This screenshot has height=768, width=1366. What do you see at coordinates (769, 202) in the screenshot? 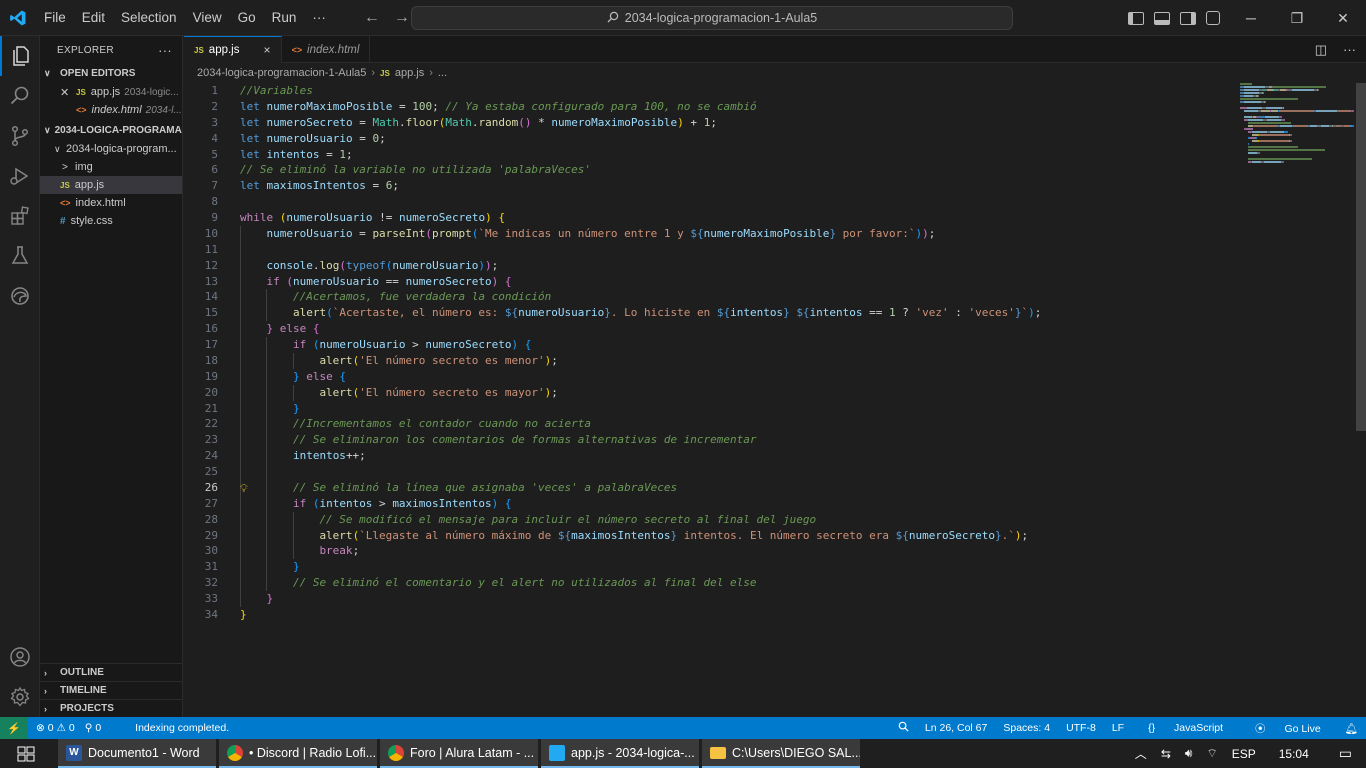
I see `code-line: 8` at bounding box center [769, 202].